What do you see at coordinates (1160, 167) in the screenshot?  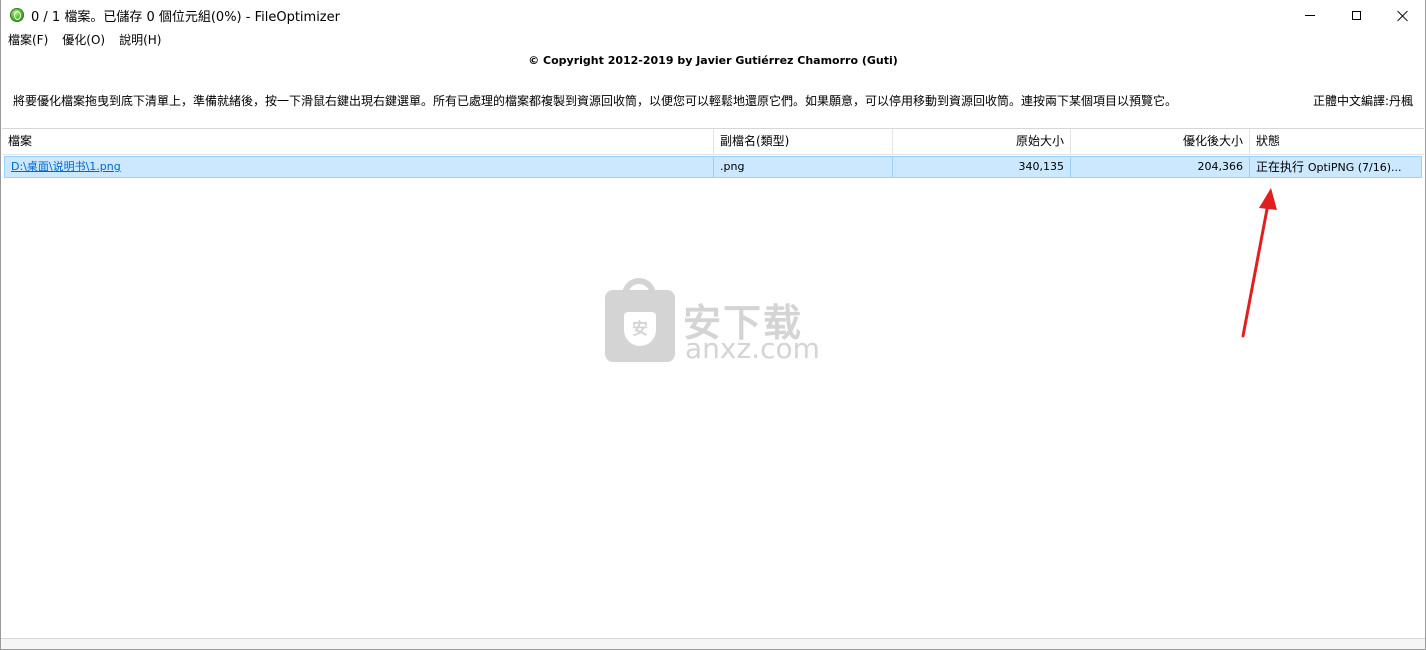 I see `cell-optimized-size: 204,366` at bounding box center [1160, 167].